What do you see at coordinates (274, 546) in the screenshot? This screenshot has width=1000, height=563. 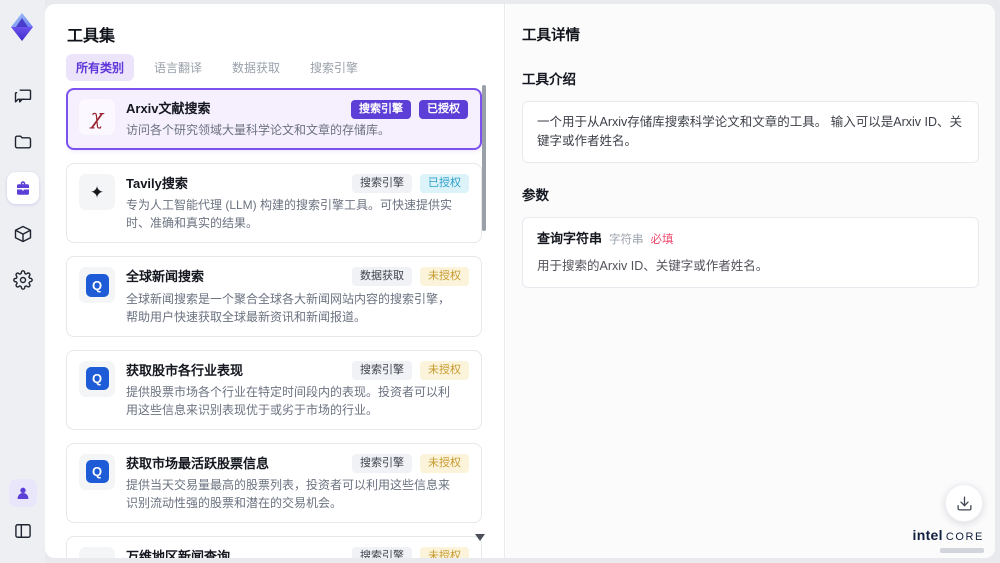 I see `tool-card: 万维地区新闻查询 查询具体行政区划内的新闻，快速了解各地新闻动 搜索引擎 未授权` at bounding box center [274, 546].